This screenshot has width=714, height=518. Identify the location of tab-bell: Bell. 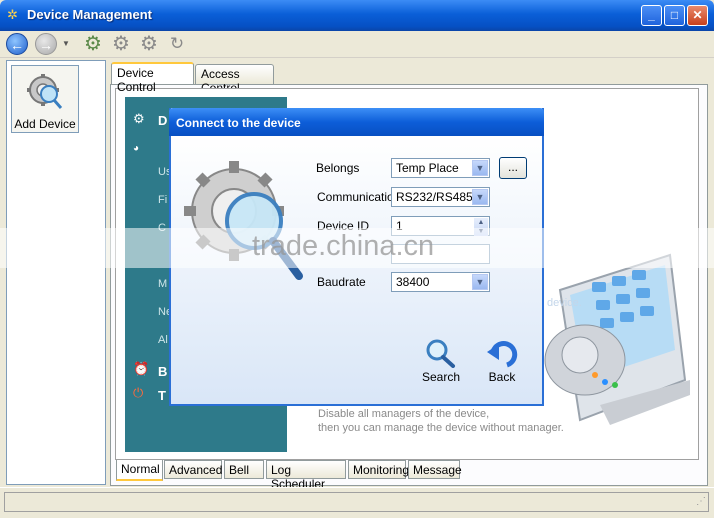
(244, 469).